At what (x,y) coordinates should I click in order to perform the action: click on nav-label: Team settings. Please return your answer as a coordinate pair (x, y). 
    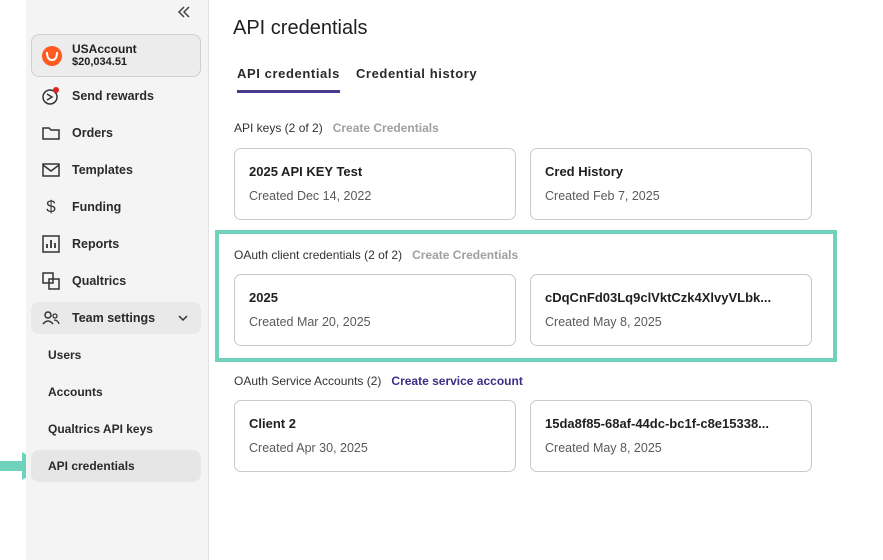
    Looking at the image, I should click on (114, 318).